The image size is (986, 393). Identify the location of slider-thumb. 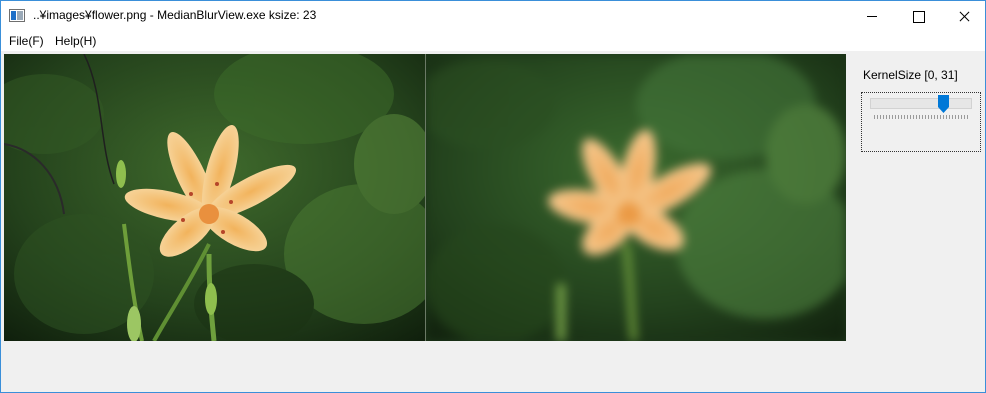
(943, 104).